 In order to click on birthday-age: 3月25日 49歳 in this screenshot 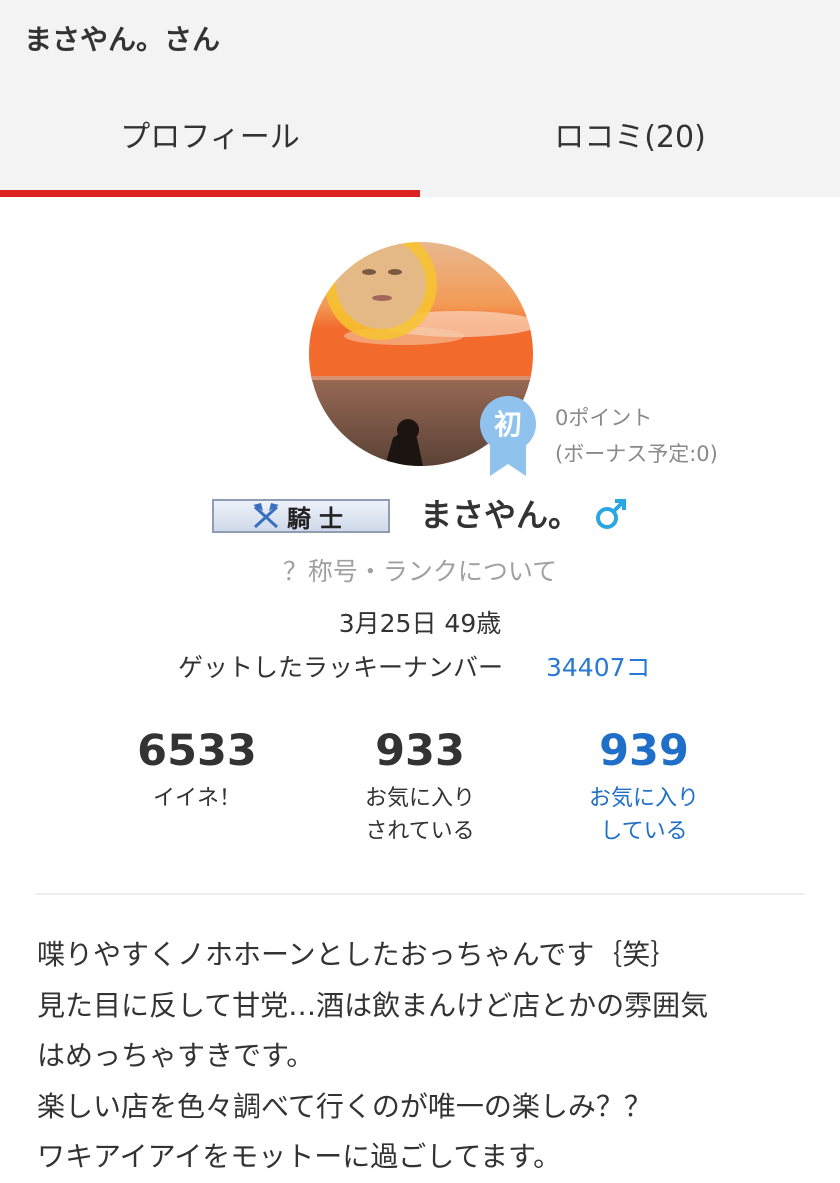, I will do `click(420, 623)`.